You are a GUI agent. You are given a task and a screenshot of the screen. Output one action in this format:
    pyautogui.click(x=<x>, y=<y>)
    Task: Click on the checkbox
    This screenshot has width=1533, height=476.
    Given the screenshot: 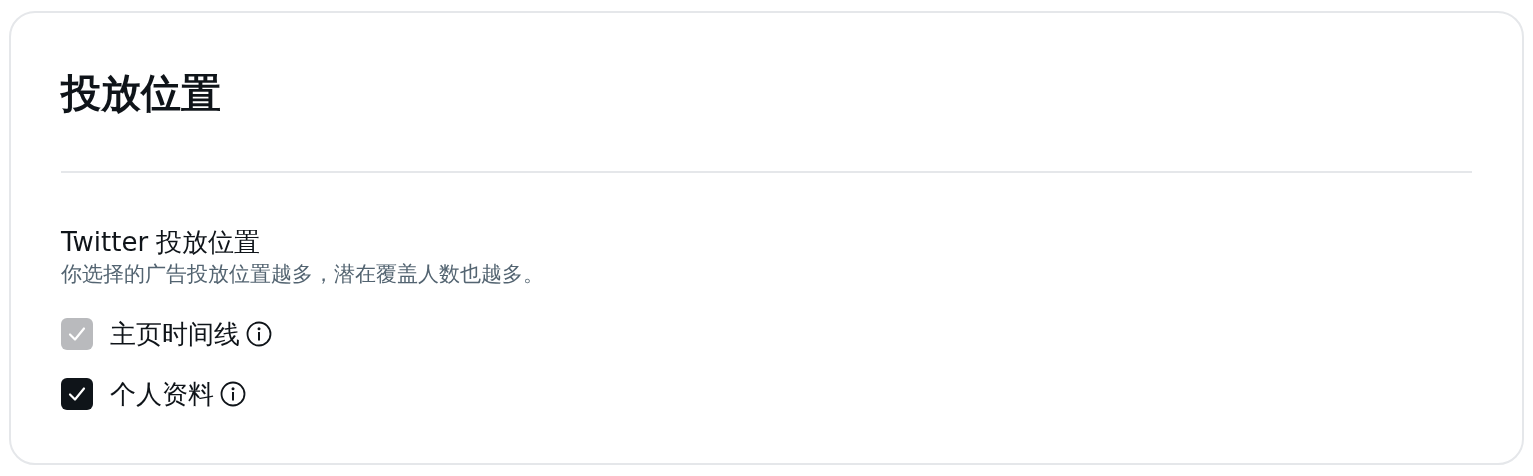 What is the action you would take?
    pyautogui.click(x=77, y=394)
    